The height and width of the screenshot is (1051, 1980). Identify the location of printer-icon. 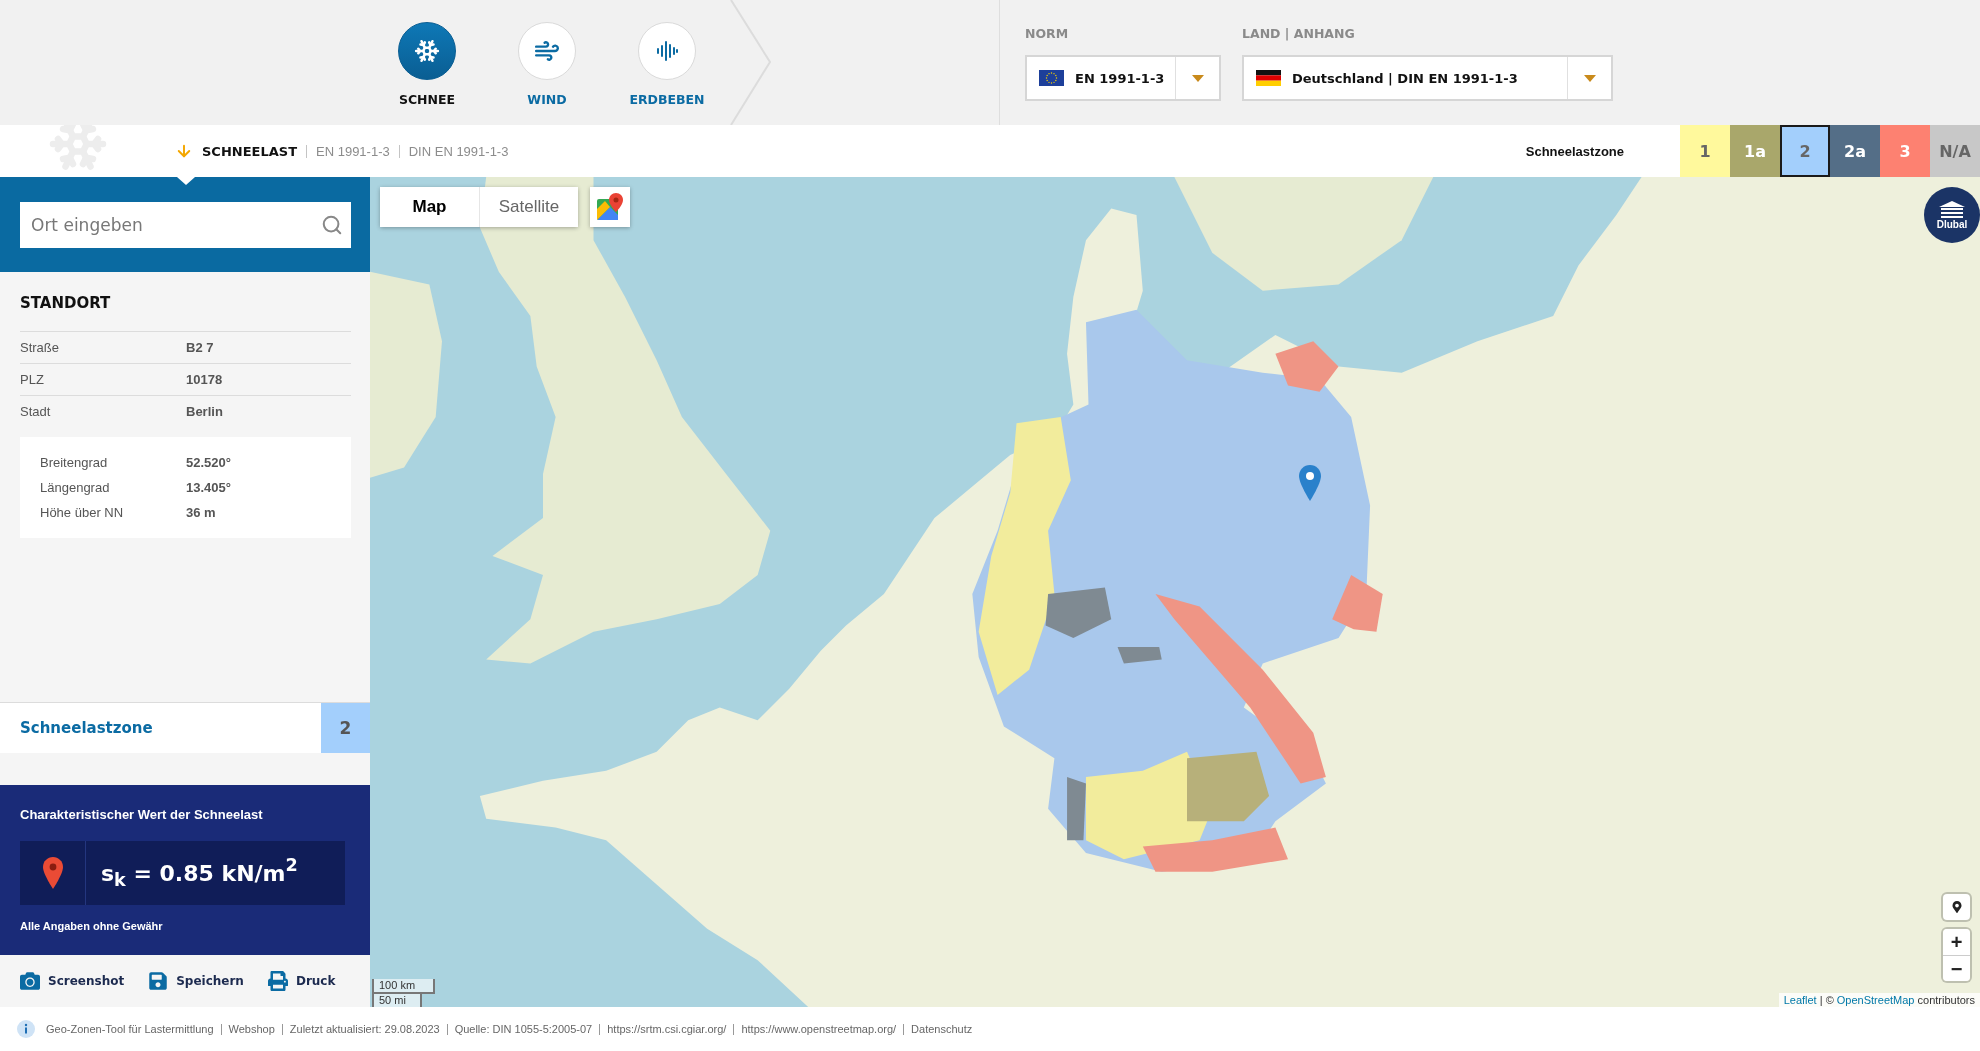
(277, 981).